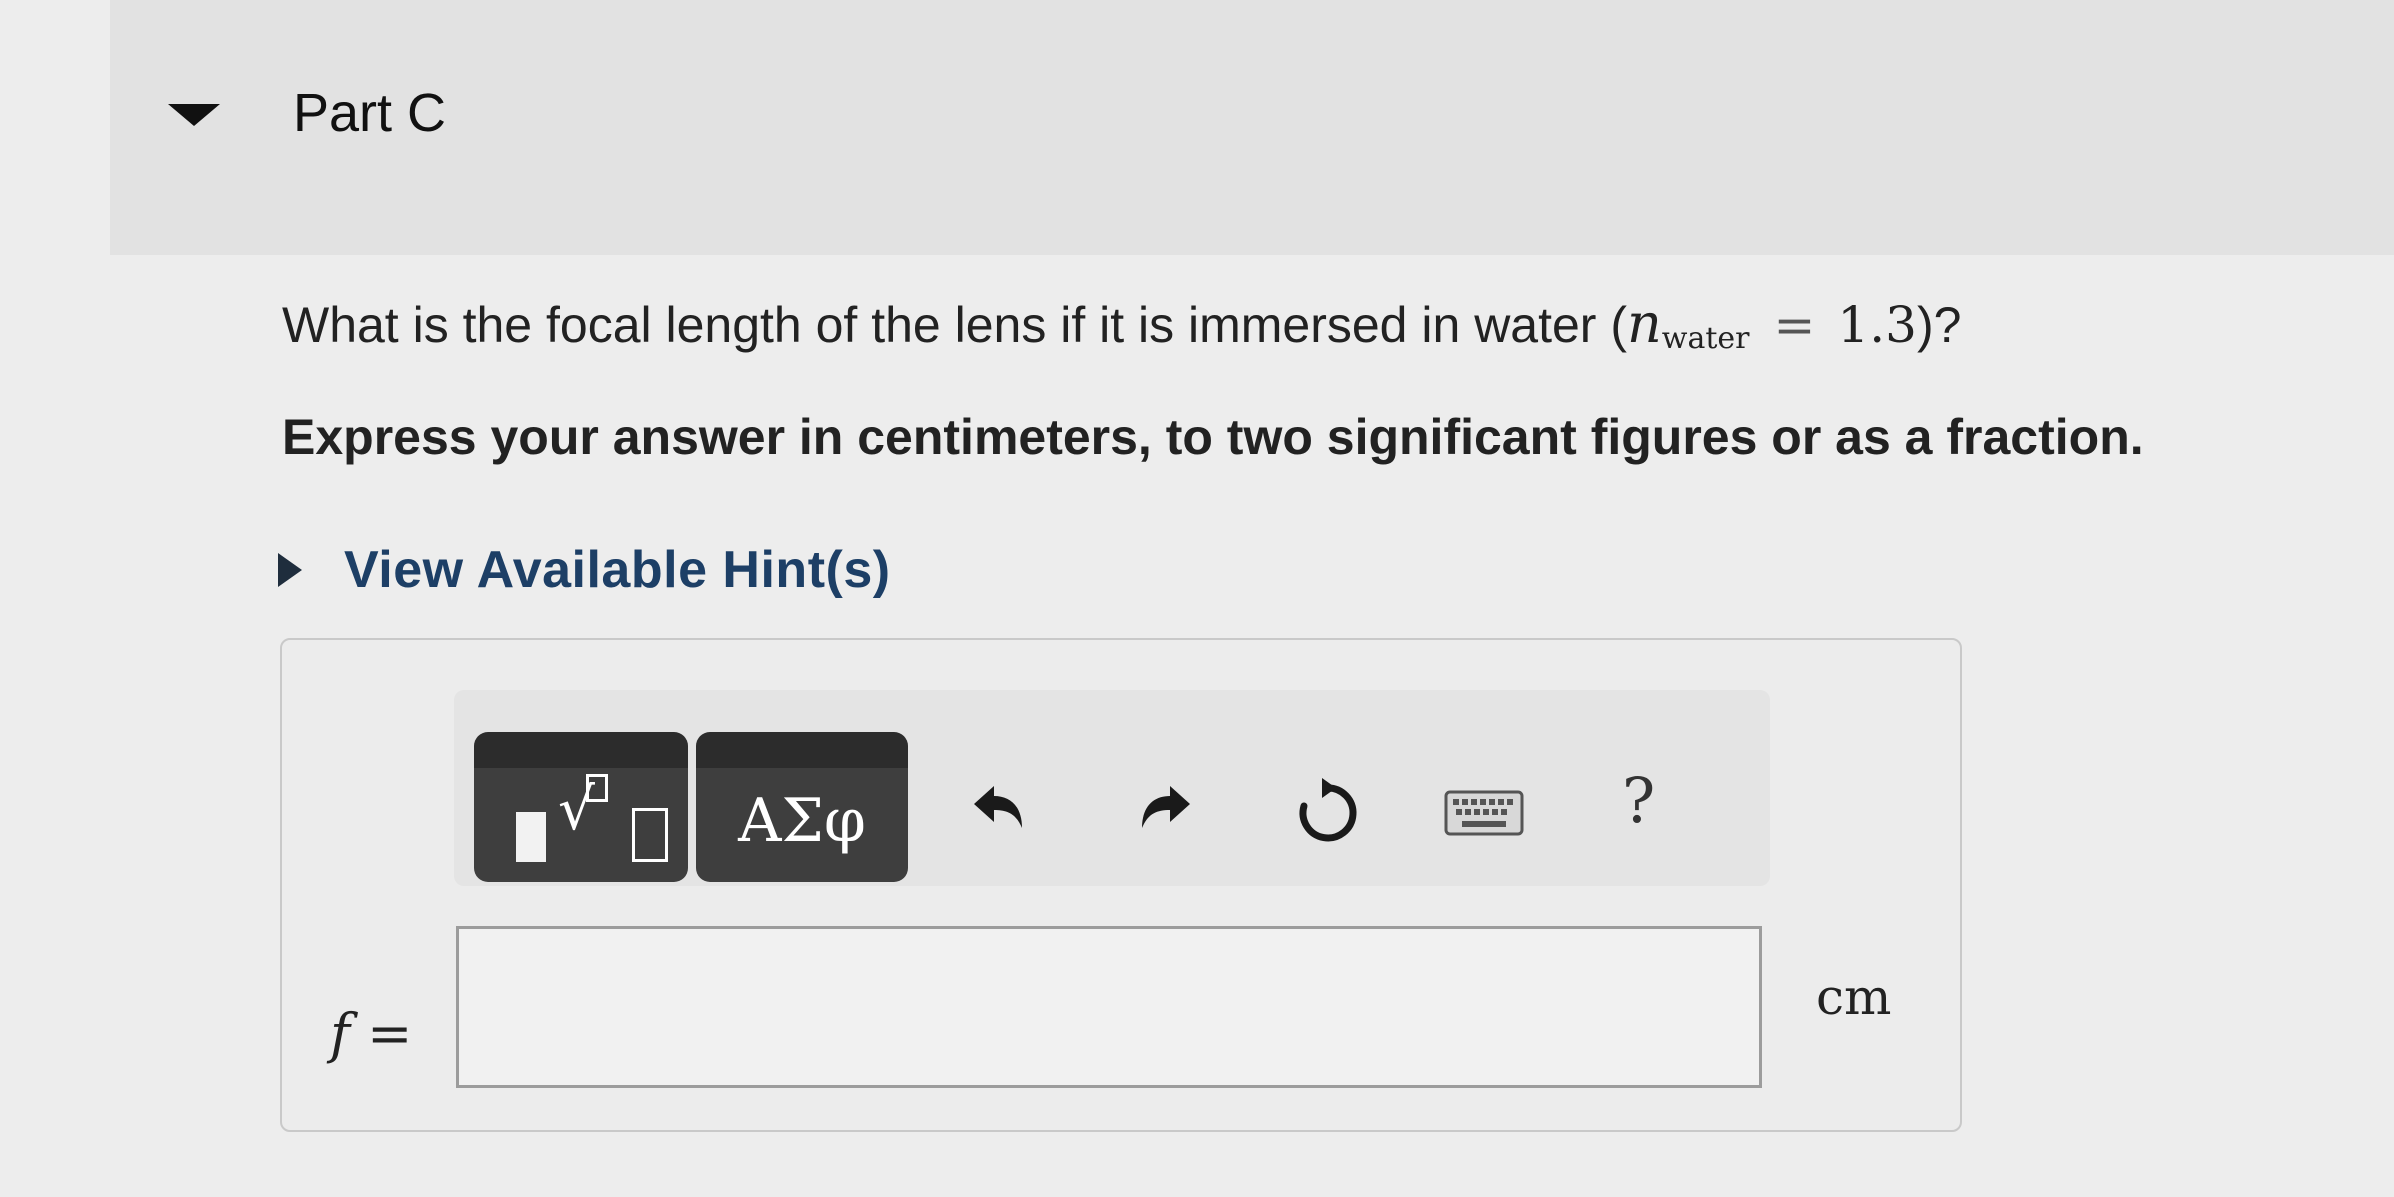 The height and width of the screenshot is (1197, 2394). What do you see at coordinates (290, 570) in the screenshot?
I see `caret-right-icon` at bounding box center [290, 570].